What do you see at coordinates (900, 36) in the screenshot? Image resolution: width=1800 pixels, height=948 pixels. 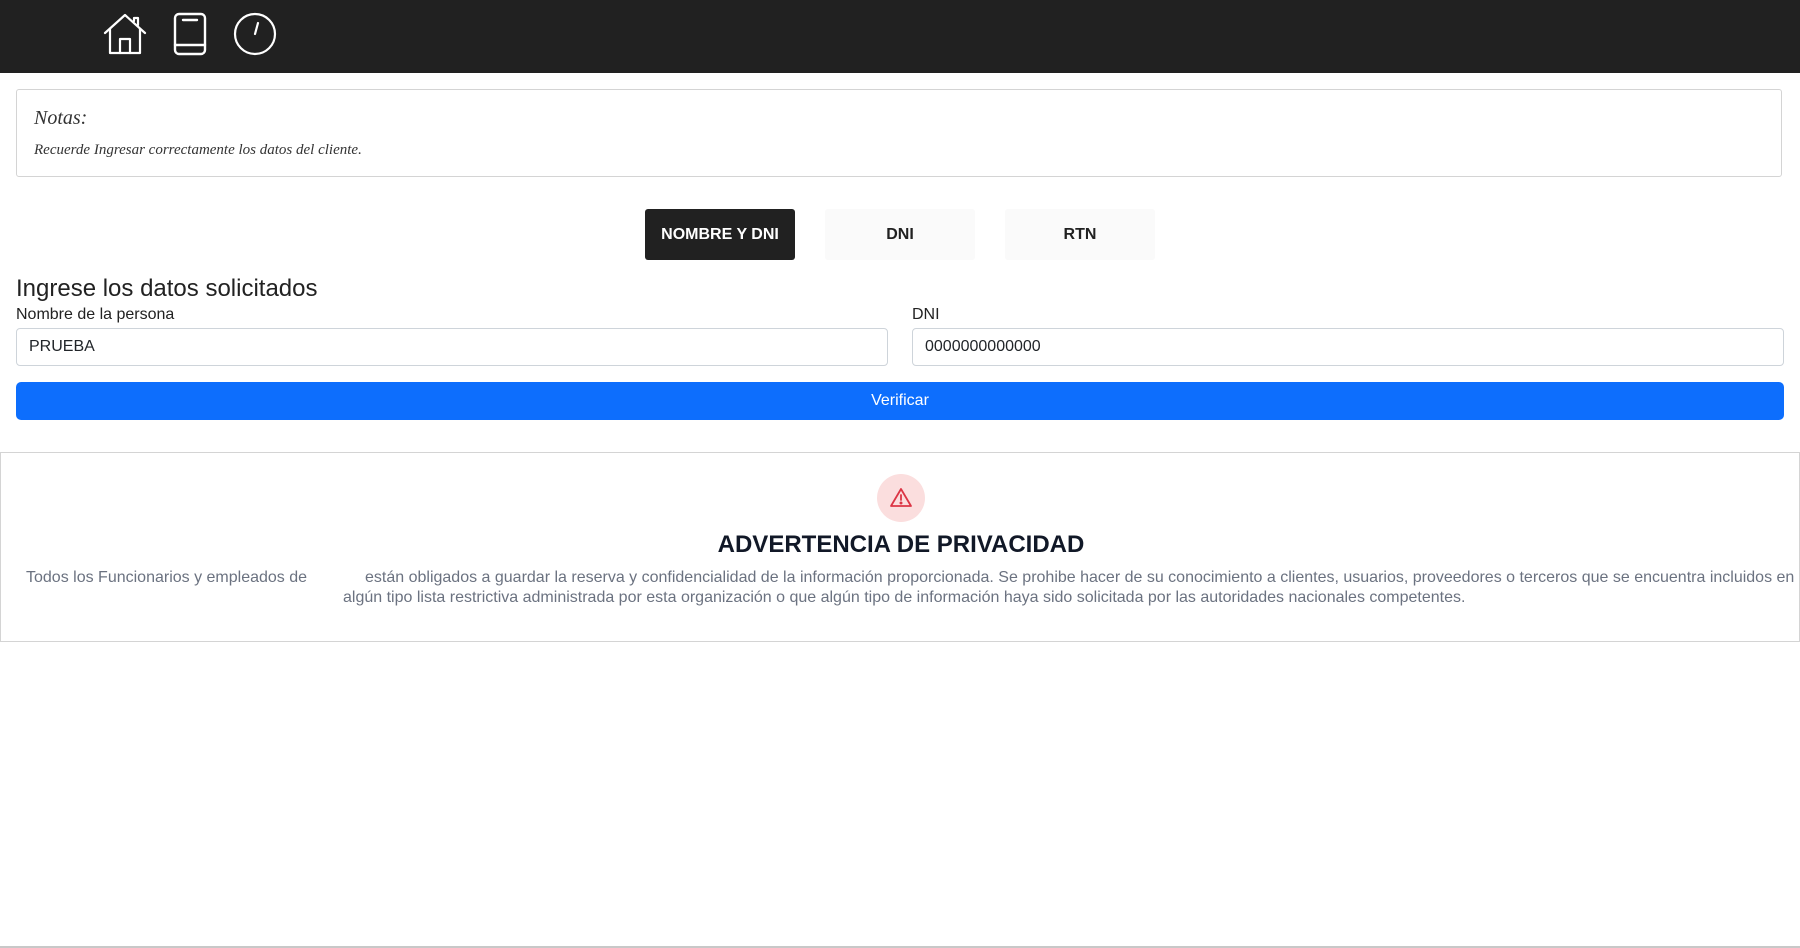 I see `top-nav-bar` at bounding box center [900, 36].